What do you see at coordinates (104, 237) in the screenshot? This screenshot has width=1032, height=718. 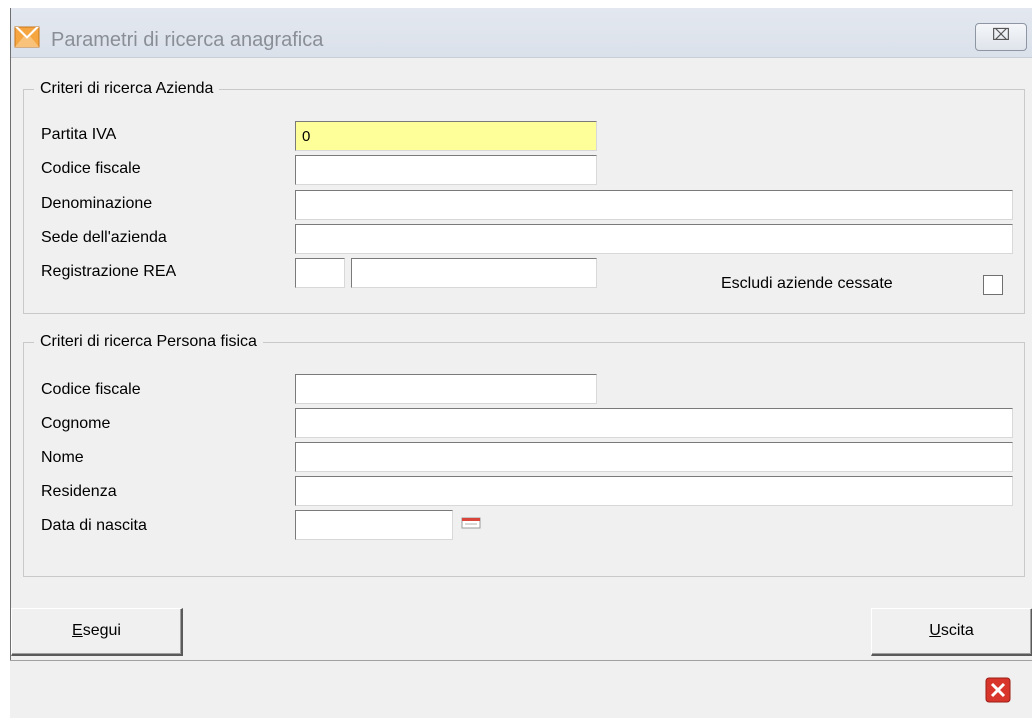 I see `sede-azienda-label: Sede dell'azienda` at bounding box center [104, 237].